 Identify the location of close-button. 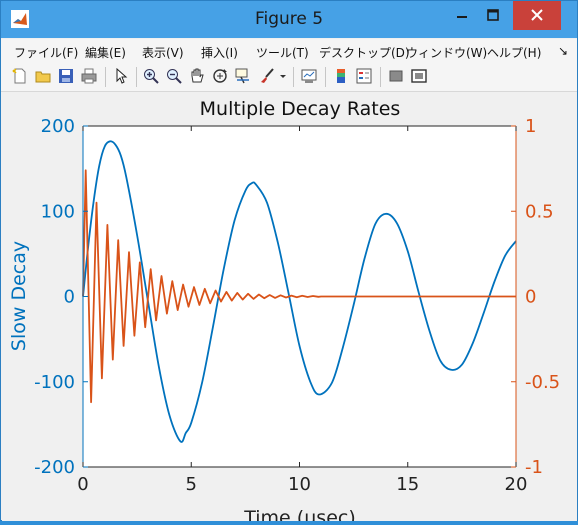
(537, 15).